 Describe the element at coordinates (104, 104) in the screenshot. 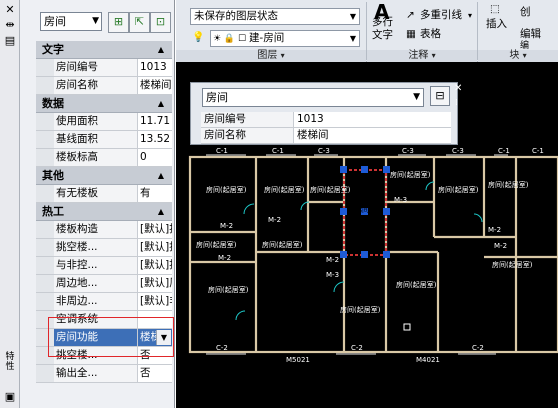

I see `section-header: 数据 ▲` at that location.